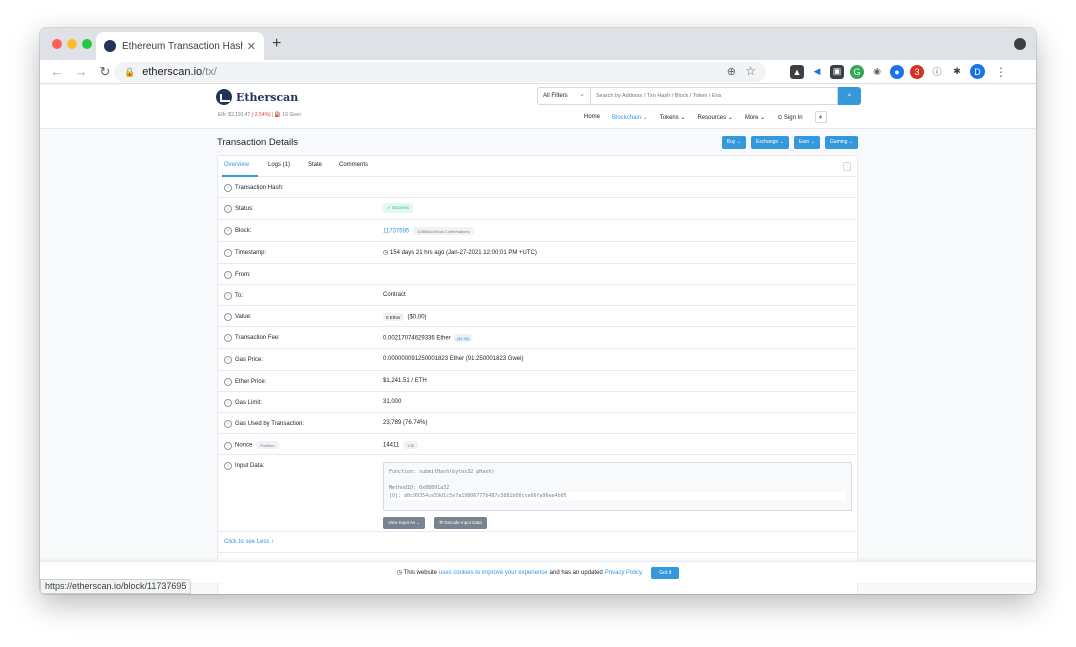  What do you see at coordinates (81, 71) in the screenshot?
I see `forward-icon: →` at bounding box center [81, 71].